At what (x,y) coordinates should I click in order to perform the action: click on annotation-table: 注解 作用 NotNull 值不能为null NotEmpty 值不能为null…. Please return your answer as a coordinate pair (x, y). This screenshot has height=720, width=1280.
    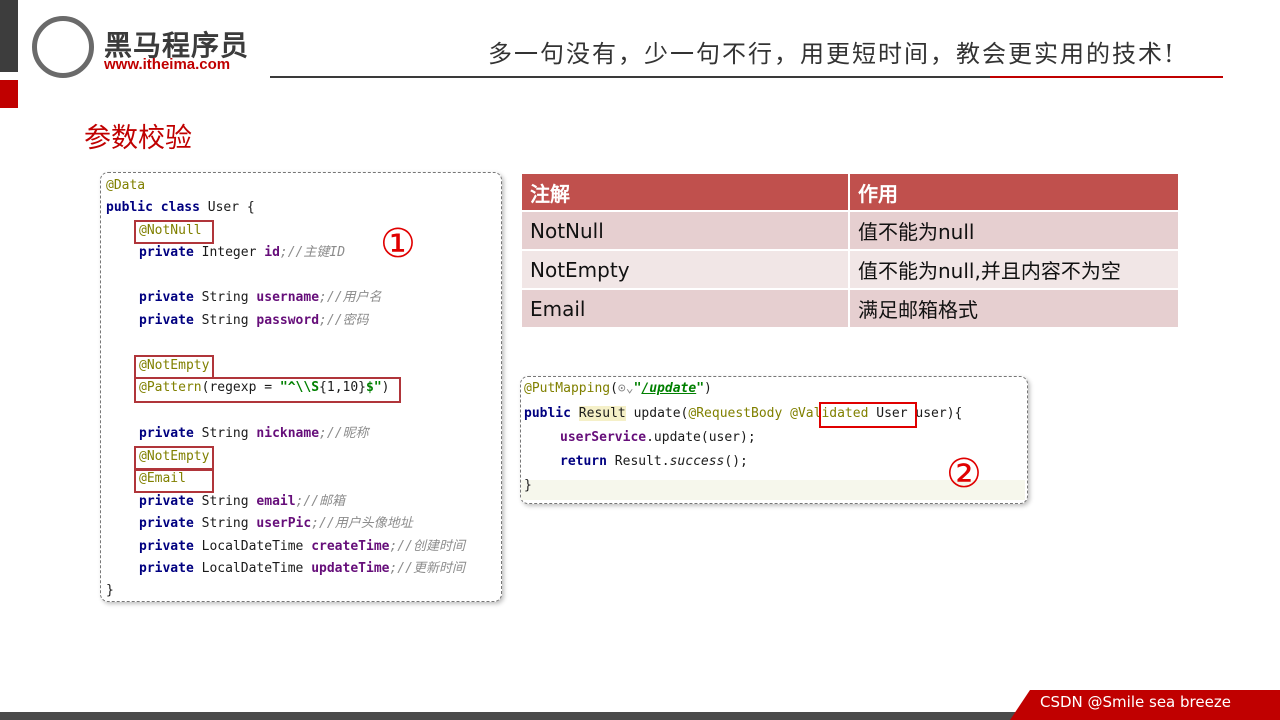
    Looking at the image, I should click on (851, 250).